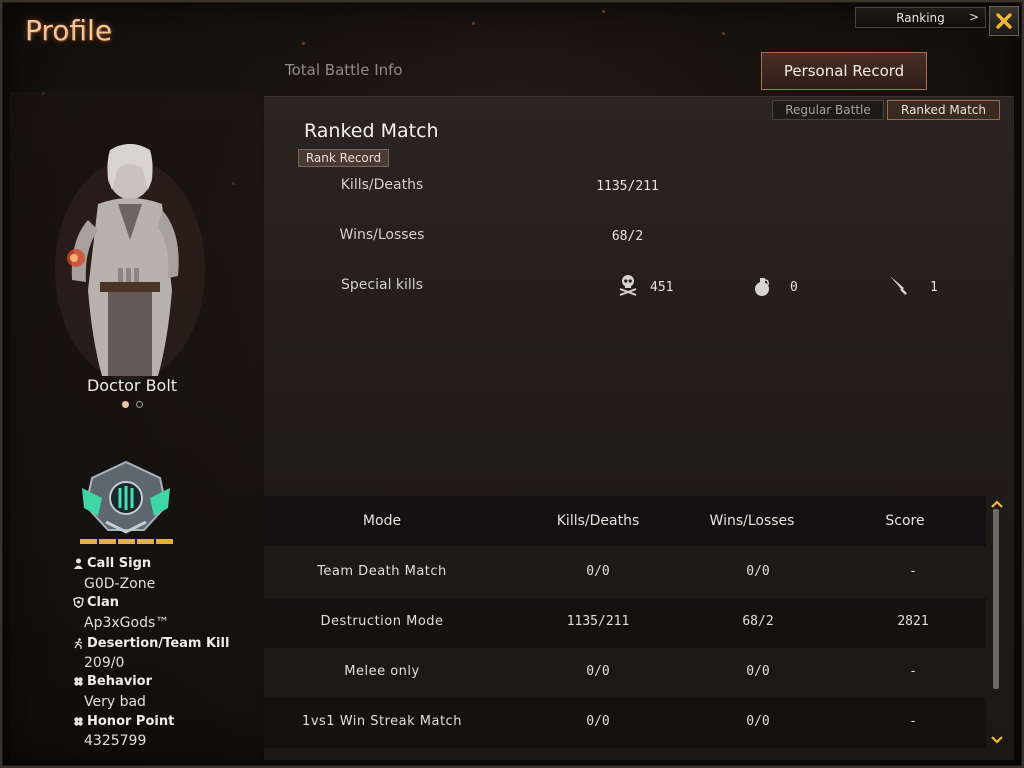  I want to click on table-scrollbar, so click(997, 625).